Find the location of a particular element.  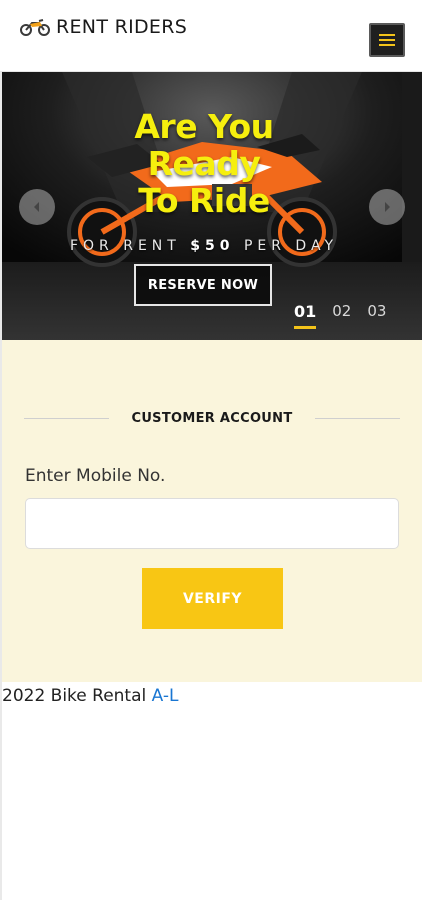

divider-right is located at coordinates (357, 418).